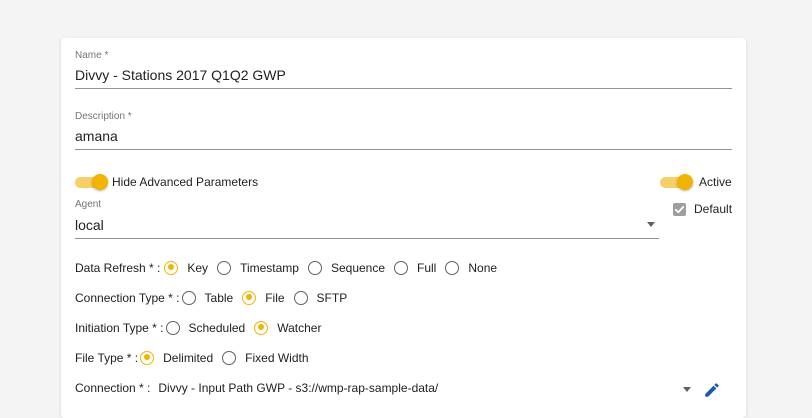 The width and height of the screenshot is (812, 418). What do you see at coordinates (299, 328) in the screenshot?
I see `option-label: Watcher` at bounding box center [299, 328].